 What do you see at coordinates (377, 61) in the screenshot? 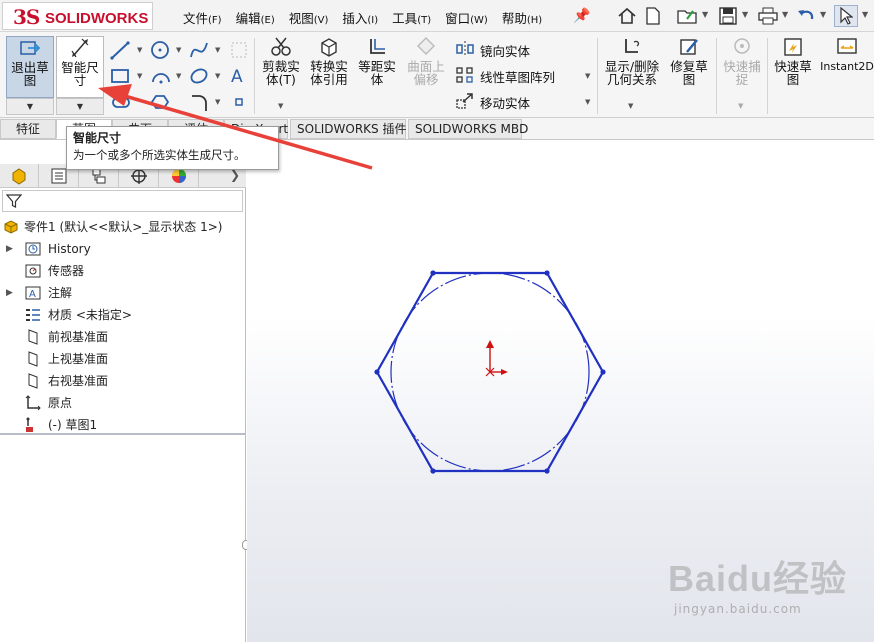
I see `offset-entities-button: 等距实 体` at bounding box center [377, 61].